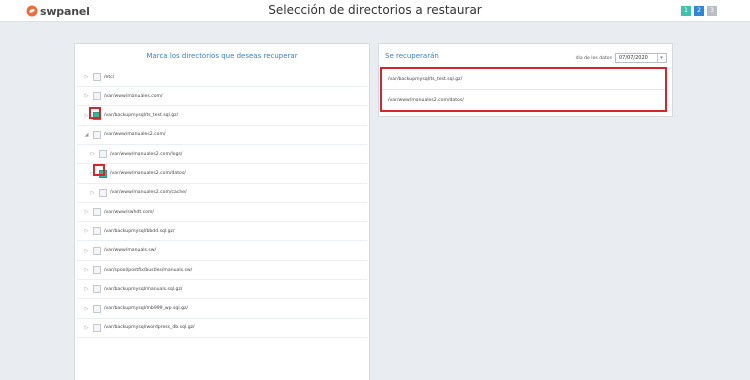 The image size is (750, 380). What do you see at coordinates (222, 251) in the screenshot?
I see `tree-row: ▷ /var/www/manuals.sw/` at bounding box center [222, 251].